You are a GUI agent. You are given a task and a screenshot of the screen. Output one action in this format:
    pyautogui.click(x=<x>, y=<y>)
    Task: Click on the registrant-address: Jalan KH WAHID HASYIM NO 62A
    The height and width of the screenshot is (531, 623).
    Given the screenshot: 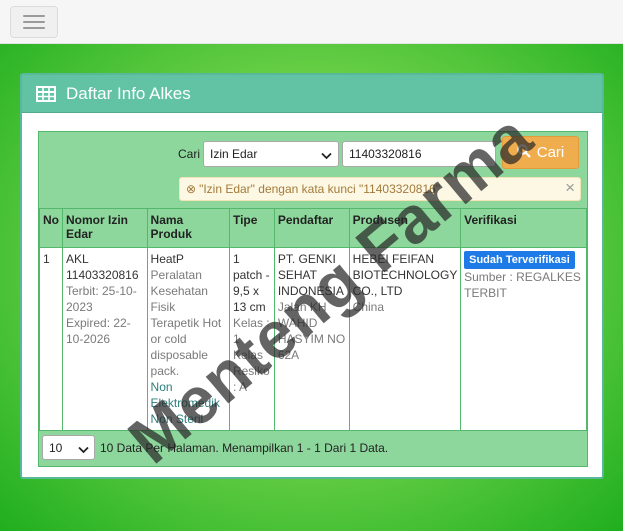 What is the action you would take?
    pyautogui.click(x=311, y=331)
    